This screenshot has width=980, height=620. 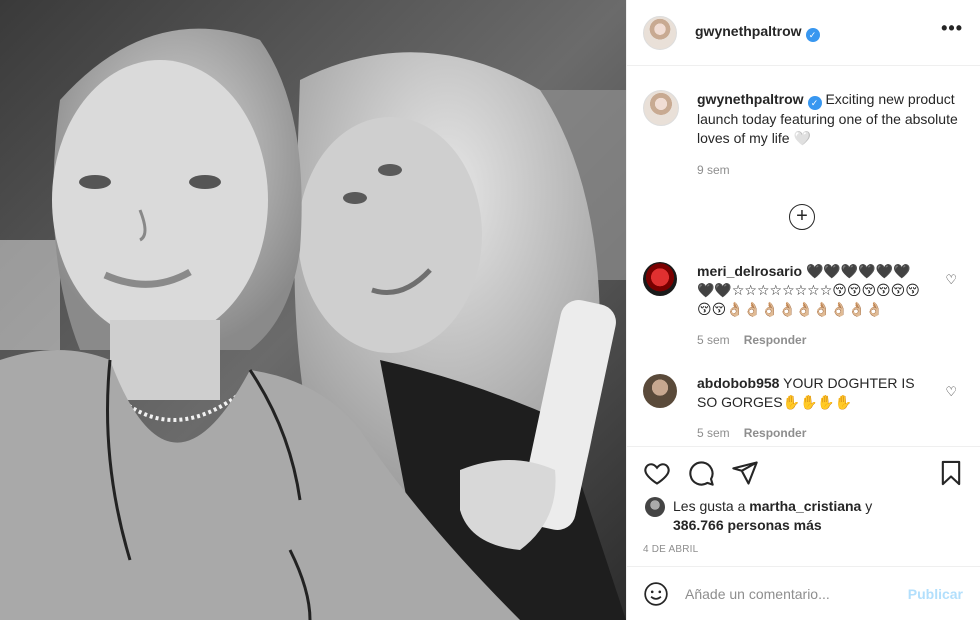 I want to click on post-header: gwynethpaltrow ✓ •••, so click(x=803, y=33).